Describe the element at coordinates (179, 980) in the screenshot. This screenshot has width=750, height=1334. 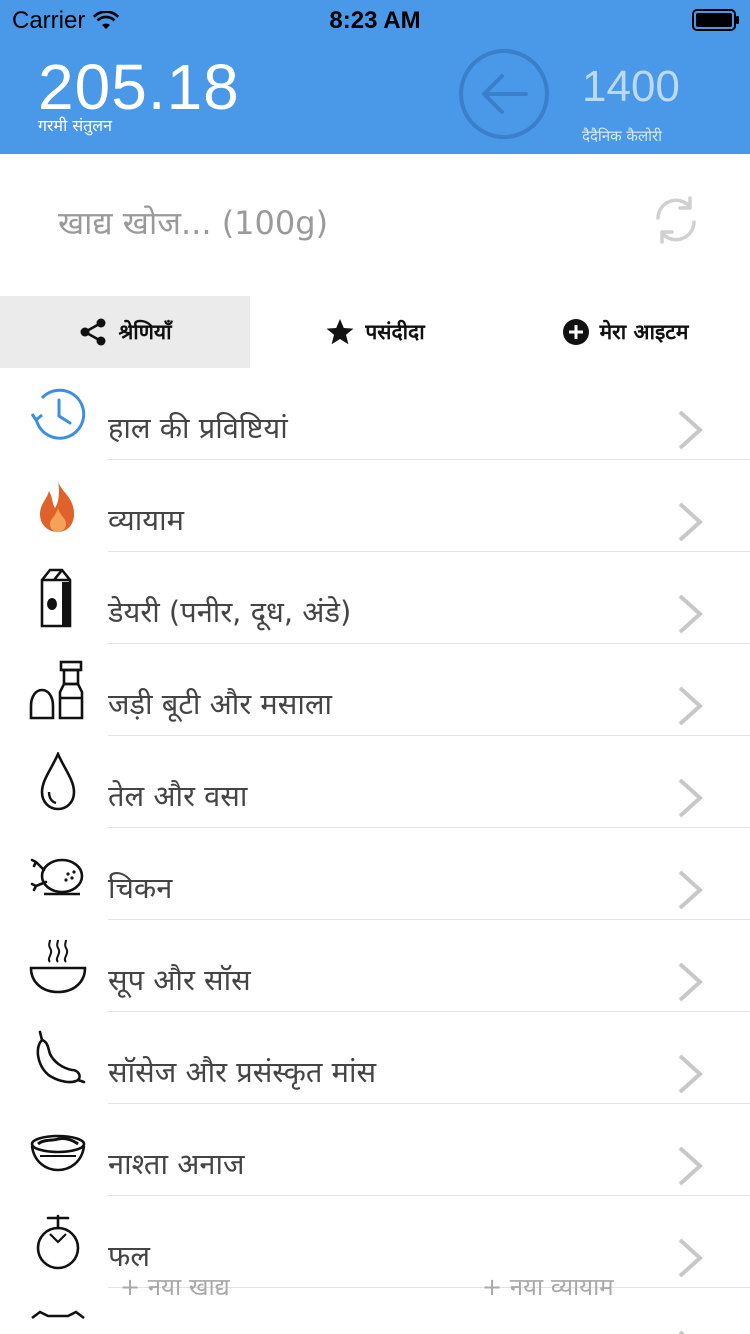
I see `list-item-label: सूप और सॉस` at that location.